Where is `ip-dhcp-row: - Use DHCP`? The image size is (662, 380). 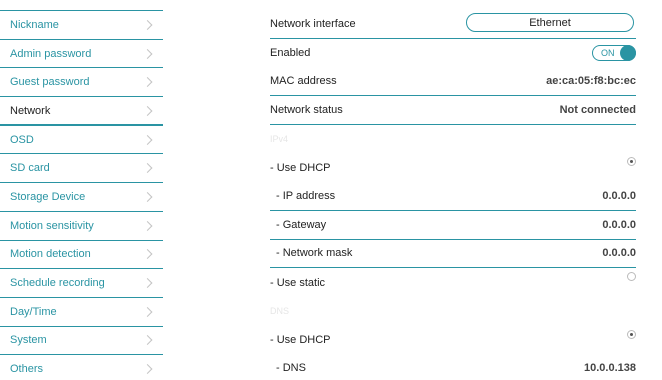
ip-dhcp-row: - Use DHCP is located at coordinates (453, 167).